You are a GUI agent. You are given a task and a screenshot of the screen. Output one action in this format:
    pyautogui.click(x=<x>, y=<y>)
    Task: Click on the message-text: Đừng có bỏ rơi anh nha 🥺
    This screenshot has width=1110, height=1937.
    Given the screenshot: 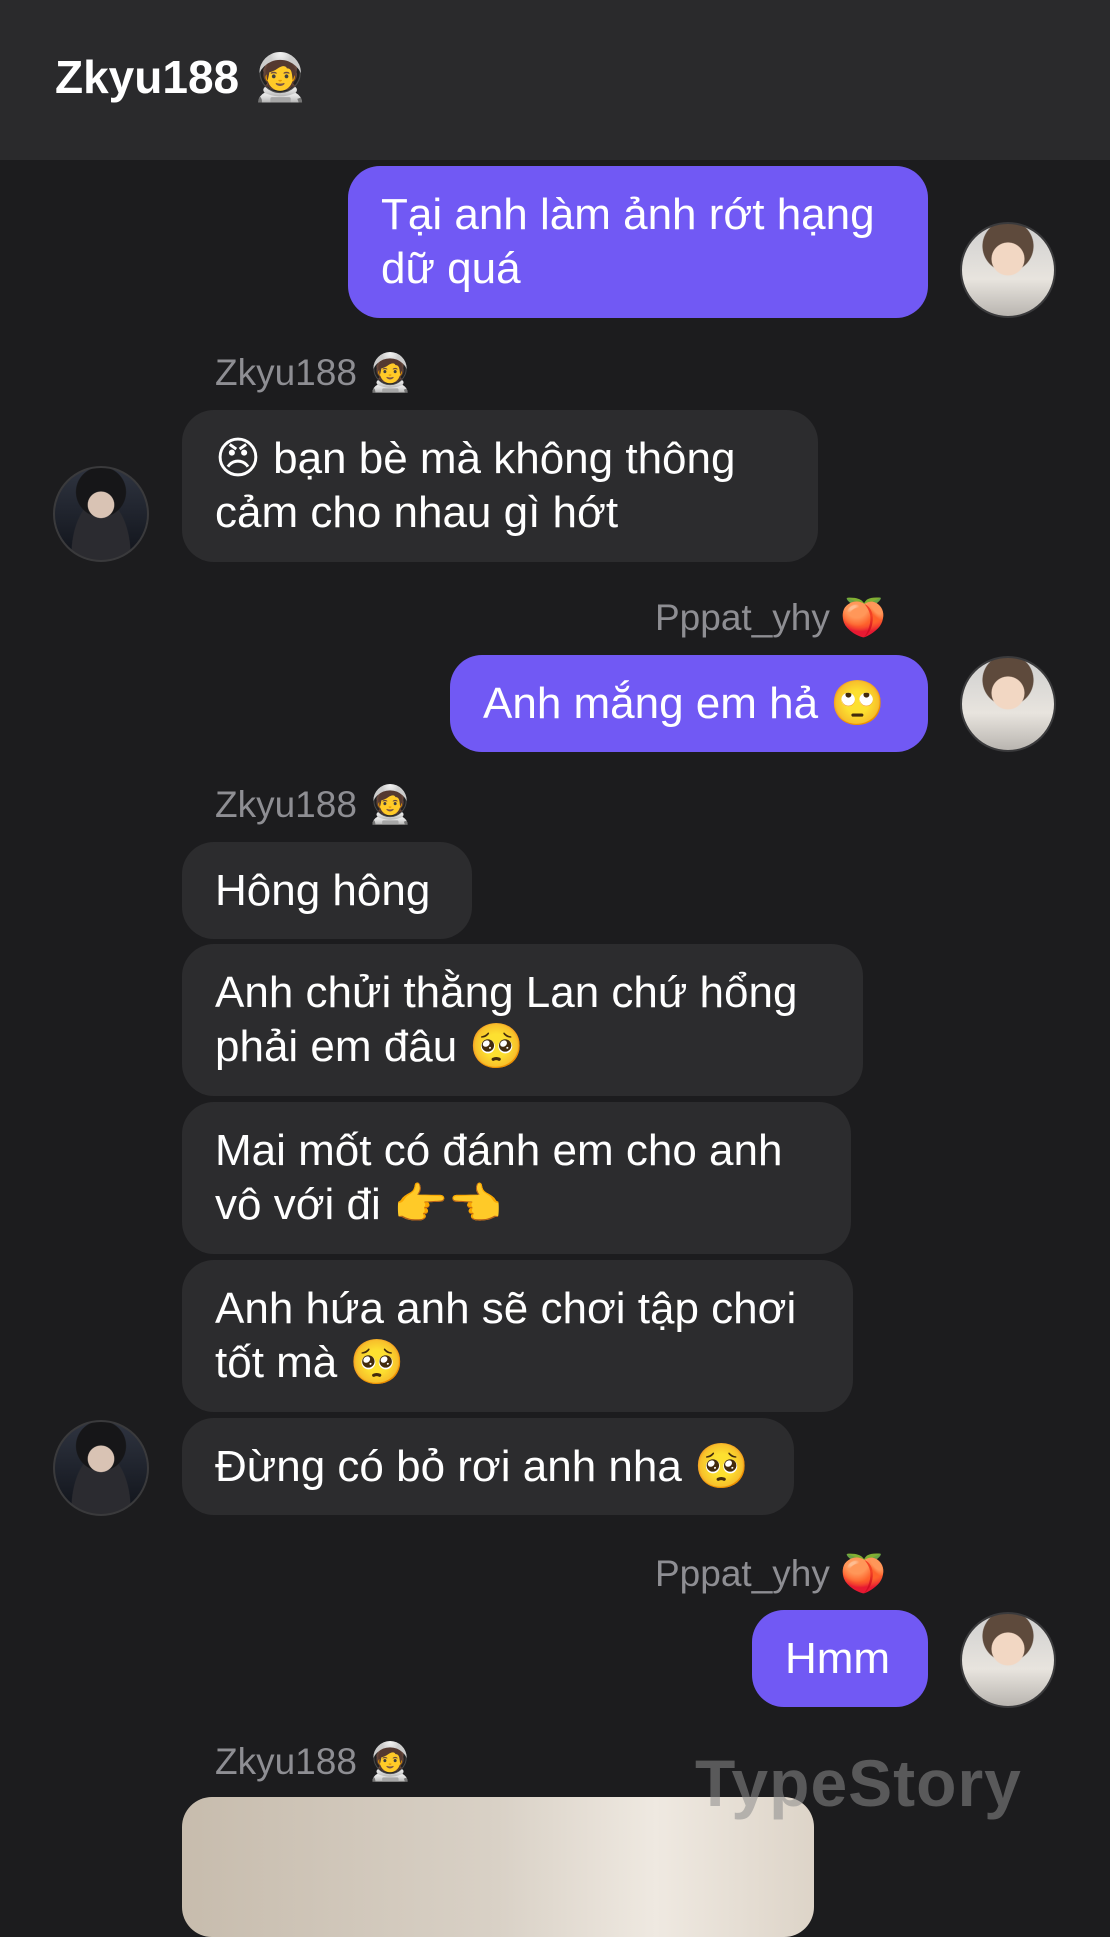 What is the action you would take?
    pyautogui.click(x=482, y=1466)
    